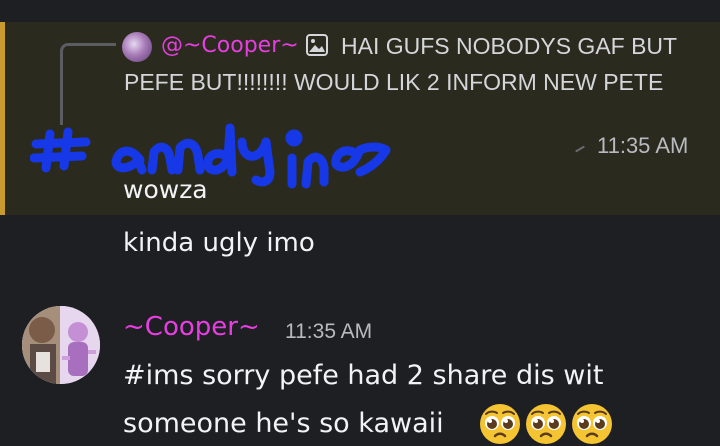  What do you see at coordinates (328, 332) in the screenshot?
I see `author-timestamp: 11:35 AM` at bounding box center [328, 332].